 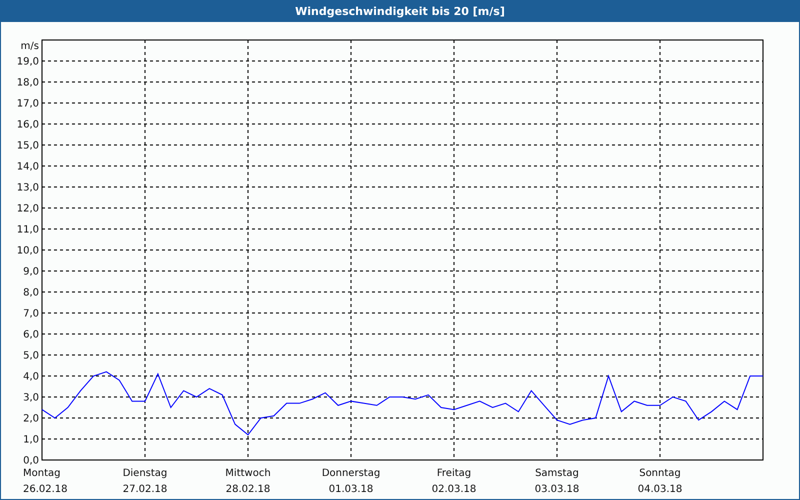 What do you see at coordinates (27, 188) in the screenshot?
I see `y-tick-label: 13,0` at bounding box center [27, 188].